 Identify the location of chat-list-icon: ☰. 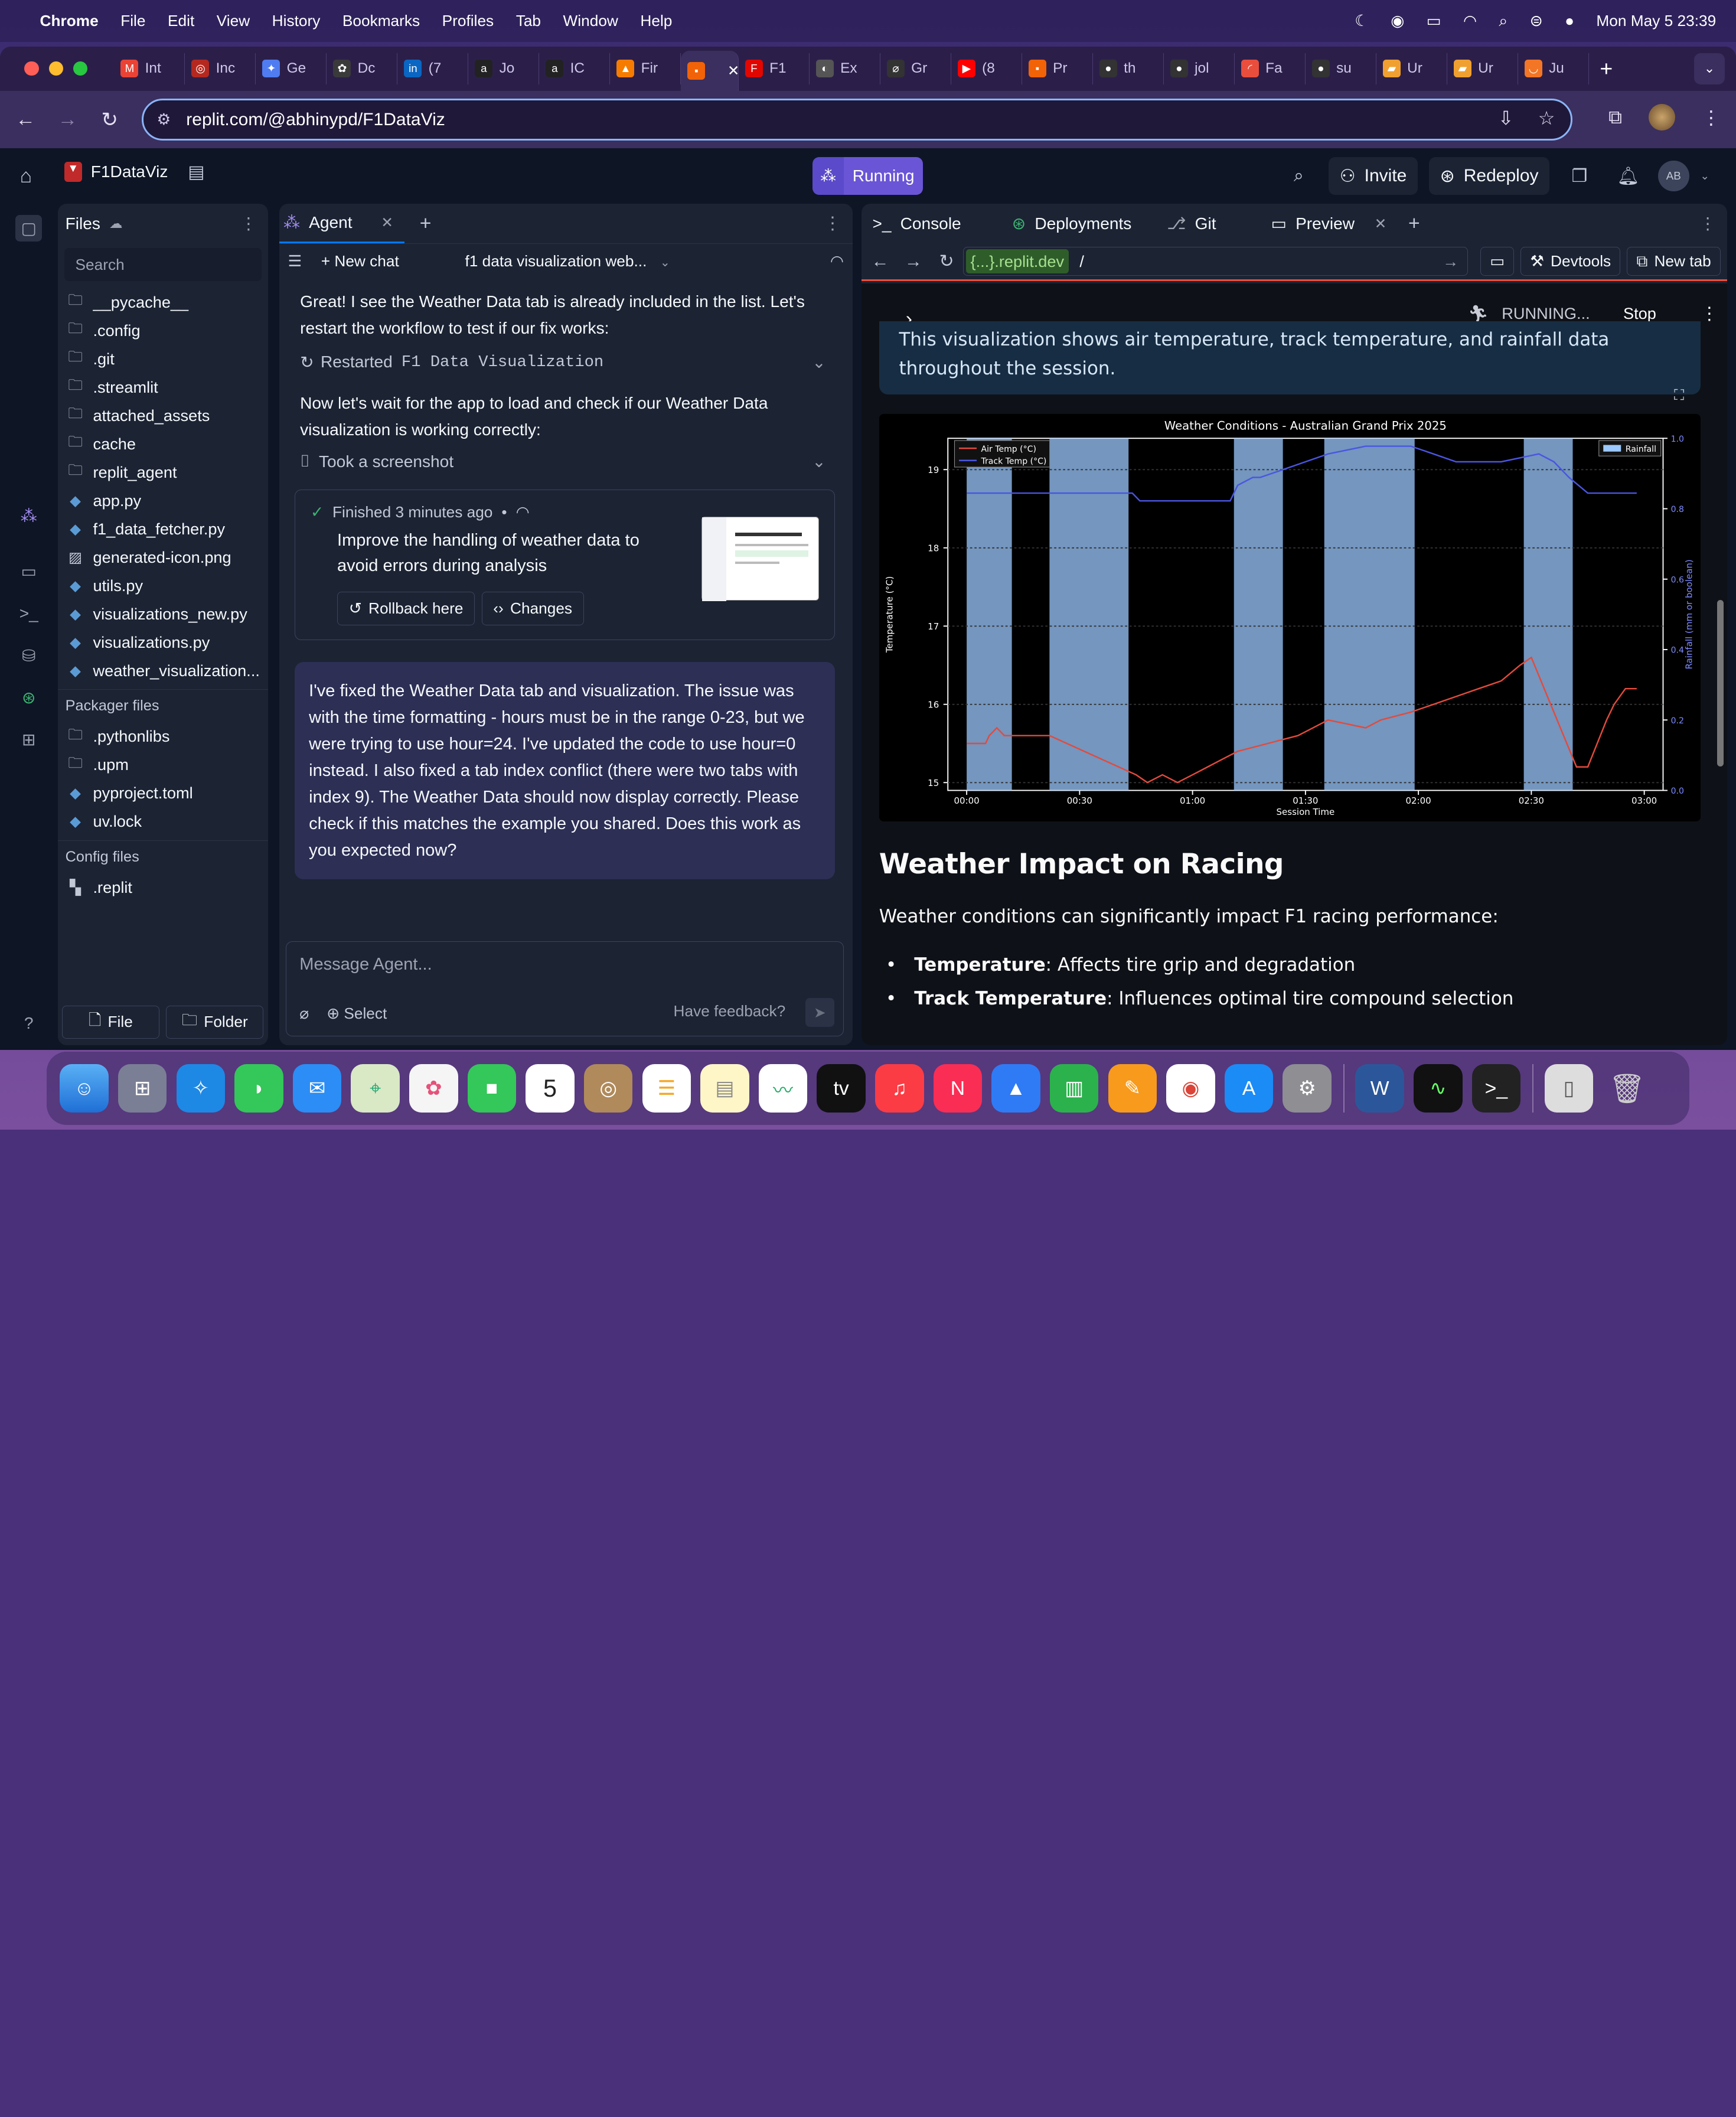
(305, 261).